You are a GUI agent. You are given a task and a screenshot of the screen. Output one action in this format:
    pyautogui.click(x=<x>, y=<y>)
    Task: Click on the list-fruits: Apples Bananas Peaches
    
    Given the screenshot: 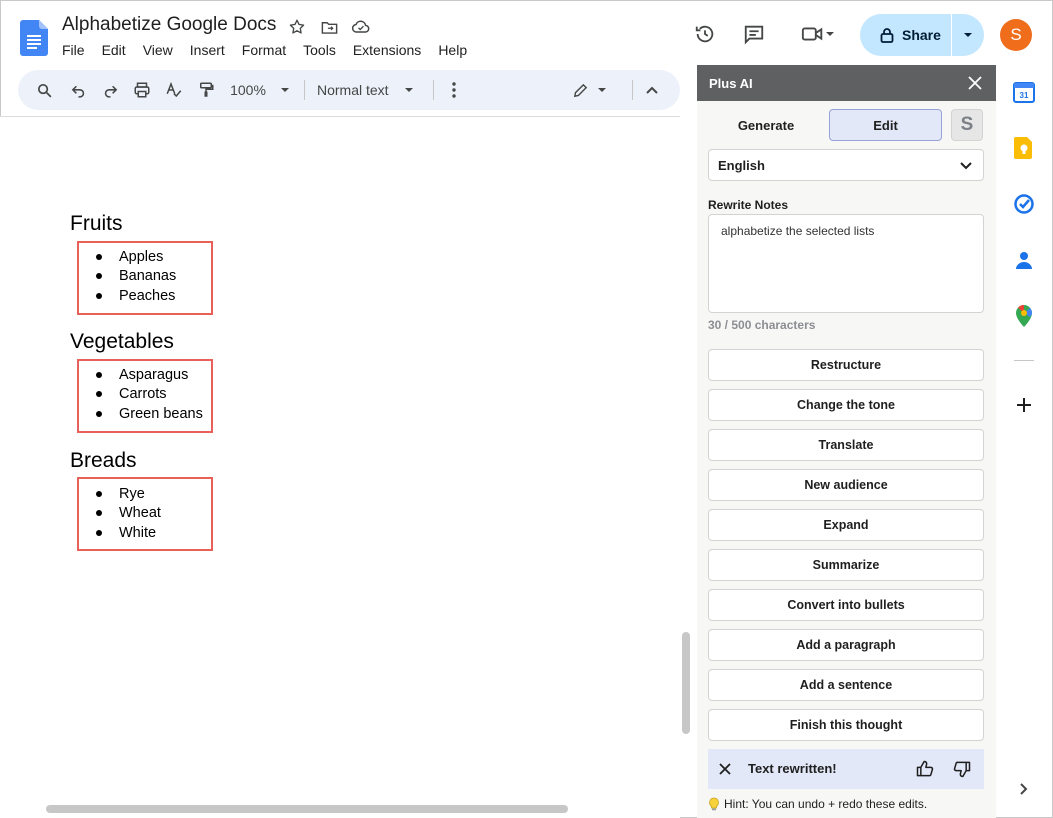 What is the action you would take?
    pyautogui.click(x=145, y=278)
    